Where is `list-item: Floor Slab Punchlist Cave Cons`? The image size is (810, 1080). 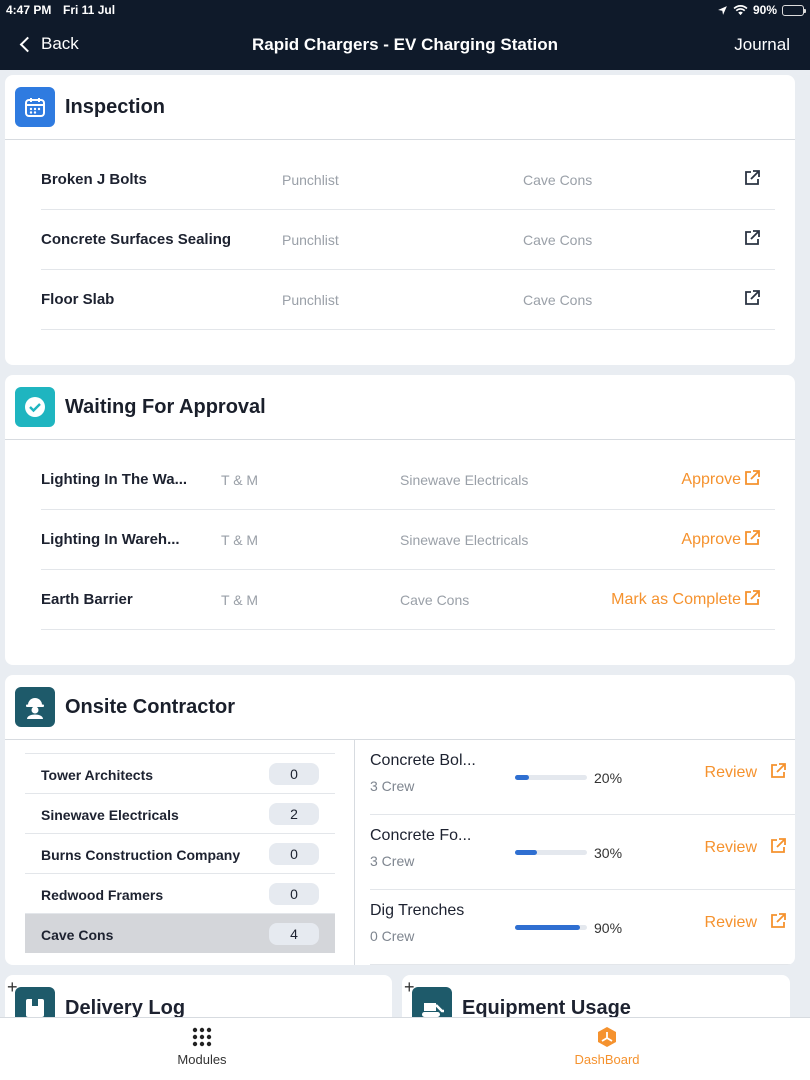 list-item: Floor Slab Punchlist Cave Cons is located at coordinates (408, 300).